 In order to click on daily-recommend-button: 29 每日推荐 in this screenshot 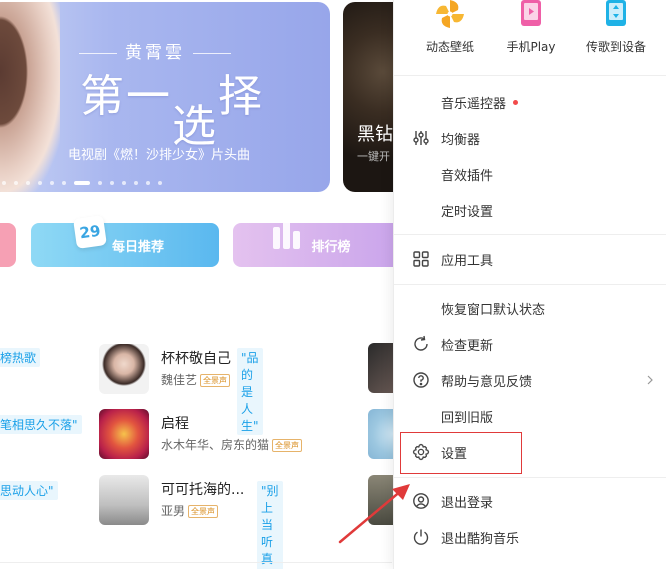, I will do `click(125, 241)`.